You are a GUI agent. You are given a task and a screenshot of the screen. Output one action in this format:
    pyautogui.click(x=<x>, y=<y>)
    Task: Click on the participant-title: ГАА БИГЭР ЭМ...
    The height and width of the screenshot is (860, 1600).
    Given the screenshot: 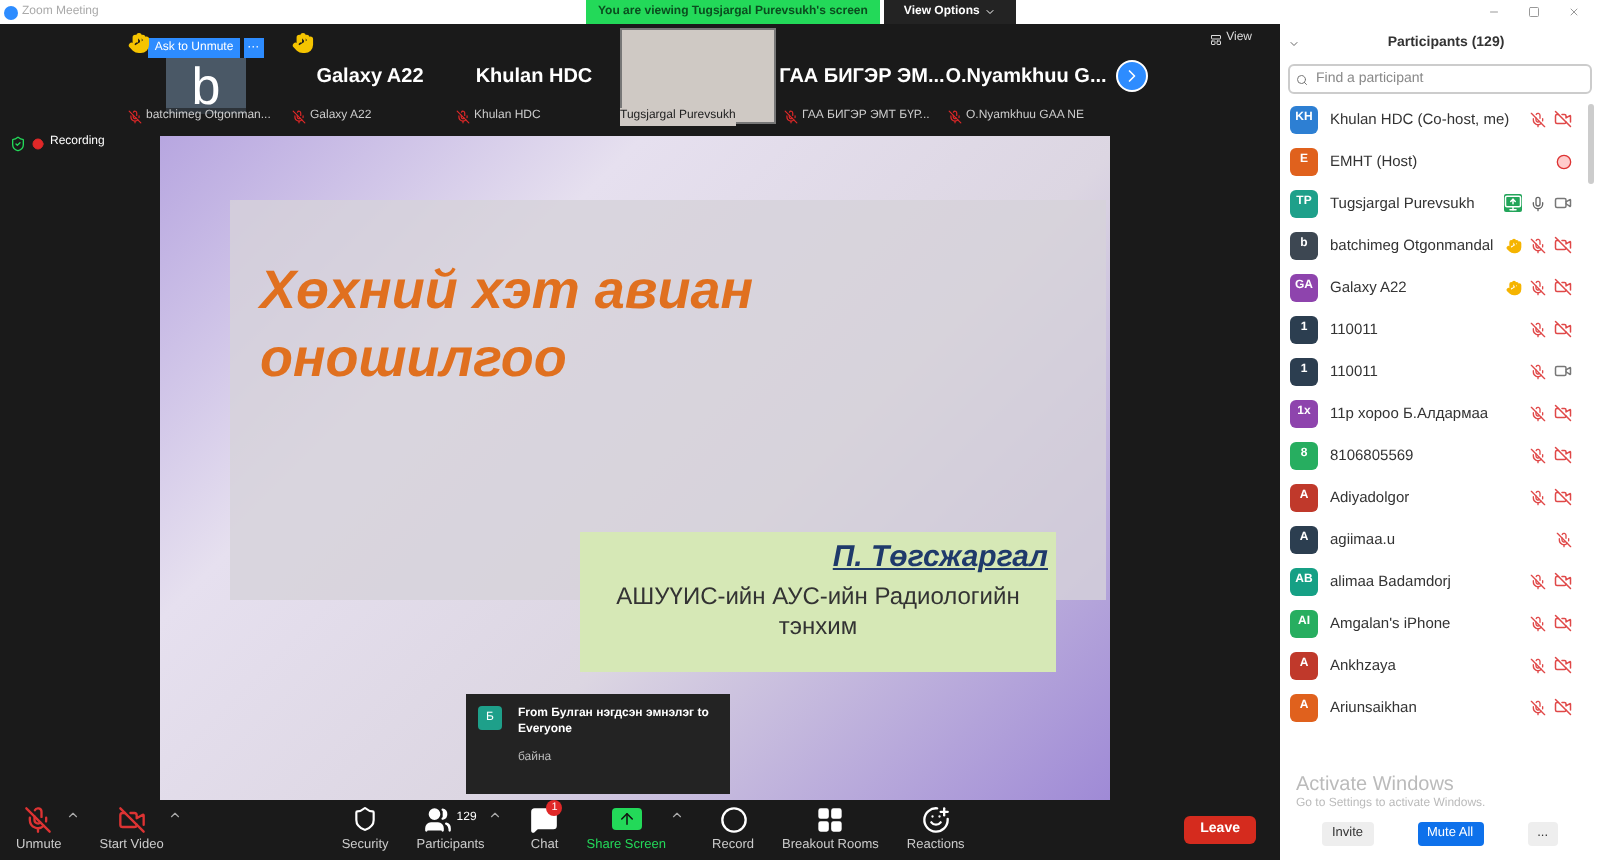 What is the action you would take?
    pyautogui.click(x=862, y=77)
    